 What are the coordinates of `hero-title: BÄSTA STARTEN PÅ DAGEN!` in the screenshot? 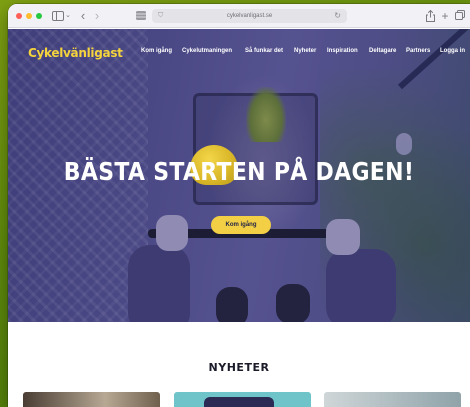 It's located at (239, 172).